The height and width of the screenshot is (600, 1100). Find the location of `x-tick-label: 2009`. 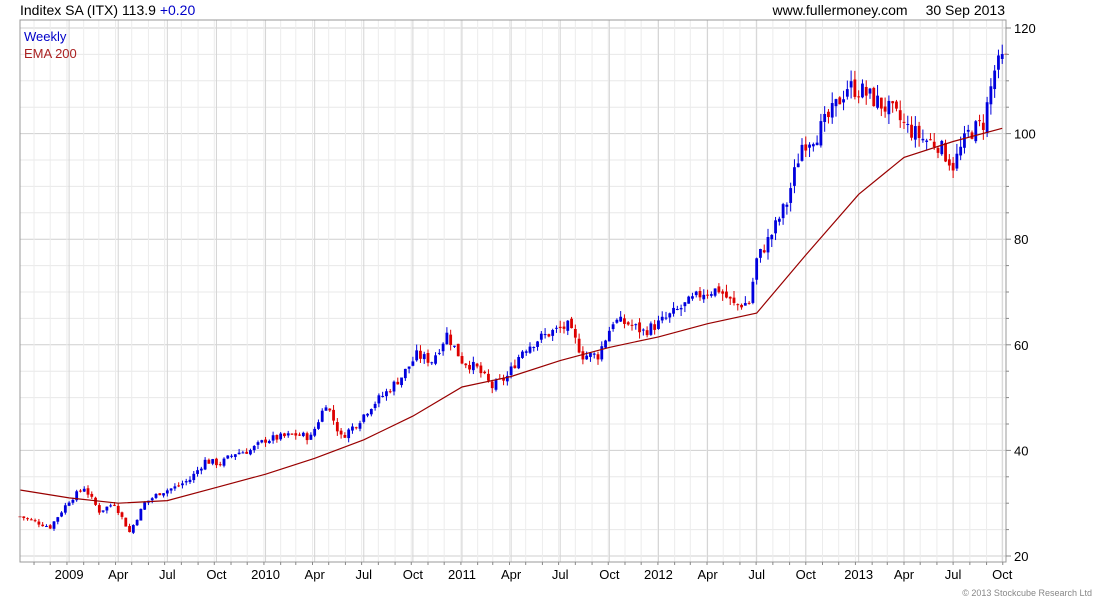

x-tick-label: 2009 is located at coordinates (69, 574).